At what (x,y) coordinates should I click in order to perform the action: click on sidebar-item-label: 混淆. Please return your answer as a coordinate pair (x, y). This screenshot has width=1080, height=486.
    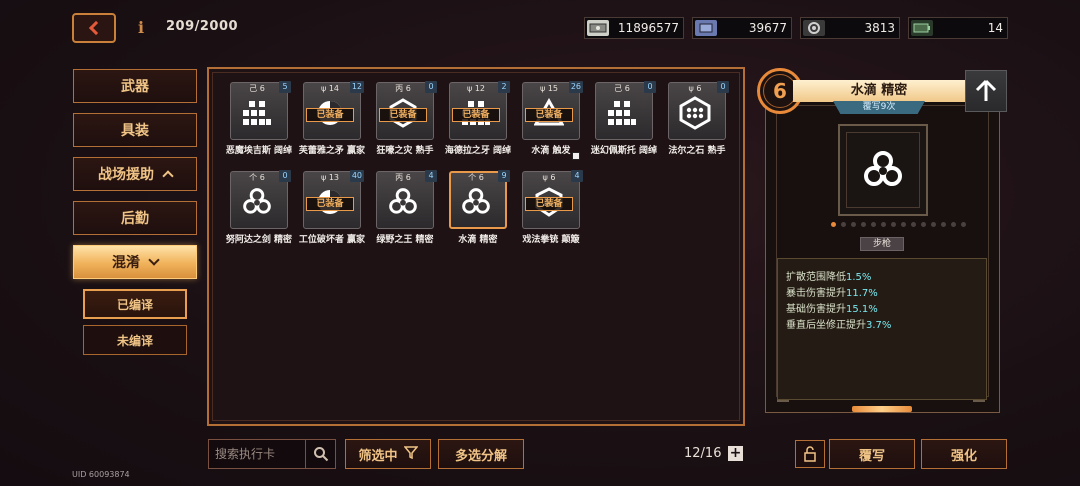
    Looking at the image, I should click on (126, 263).